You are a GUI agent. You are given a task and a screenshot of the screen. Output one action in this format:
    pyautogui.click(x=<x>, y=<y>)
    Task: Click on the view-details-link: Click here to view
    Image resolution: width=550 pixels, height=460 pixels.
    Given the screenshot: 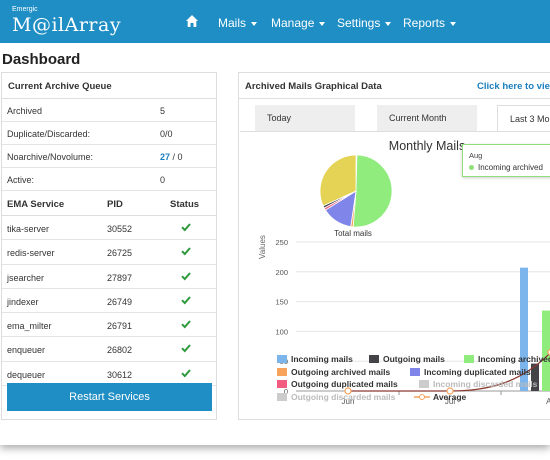 What is the action you would take?
    pyautogui.click(x=513, y=86)
    